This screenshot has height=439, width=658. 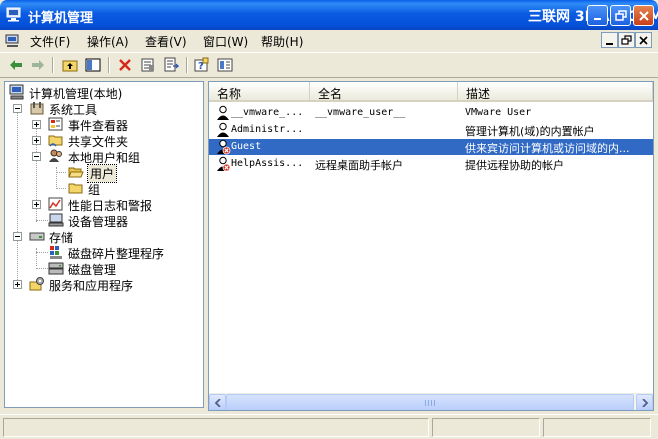 What do you see at coordinates (55, 155) in the screenshot?
I see `users-groups-icon` at bounding box center [55, 155].